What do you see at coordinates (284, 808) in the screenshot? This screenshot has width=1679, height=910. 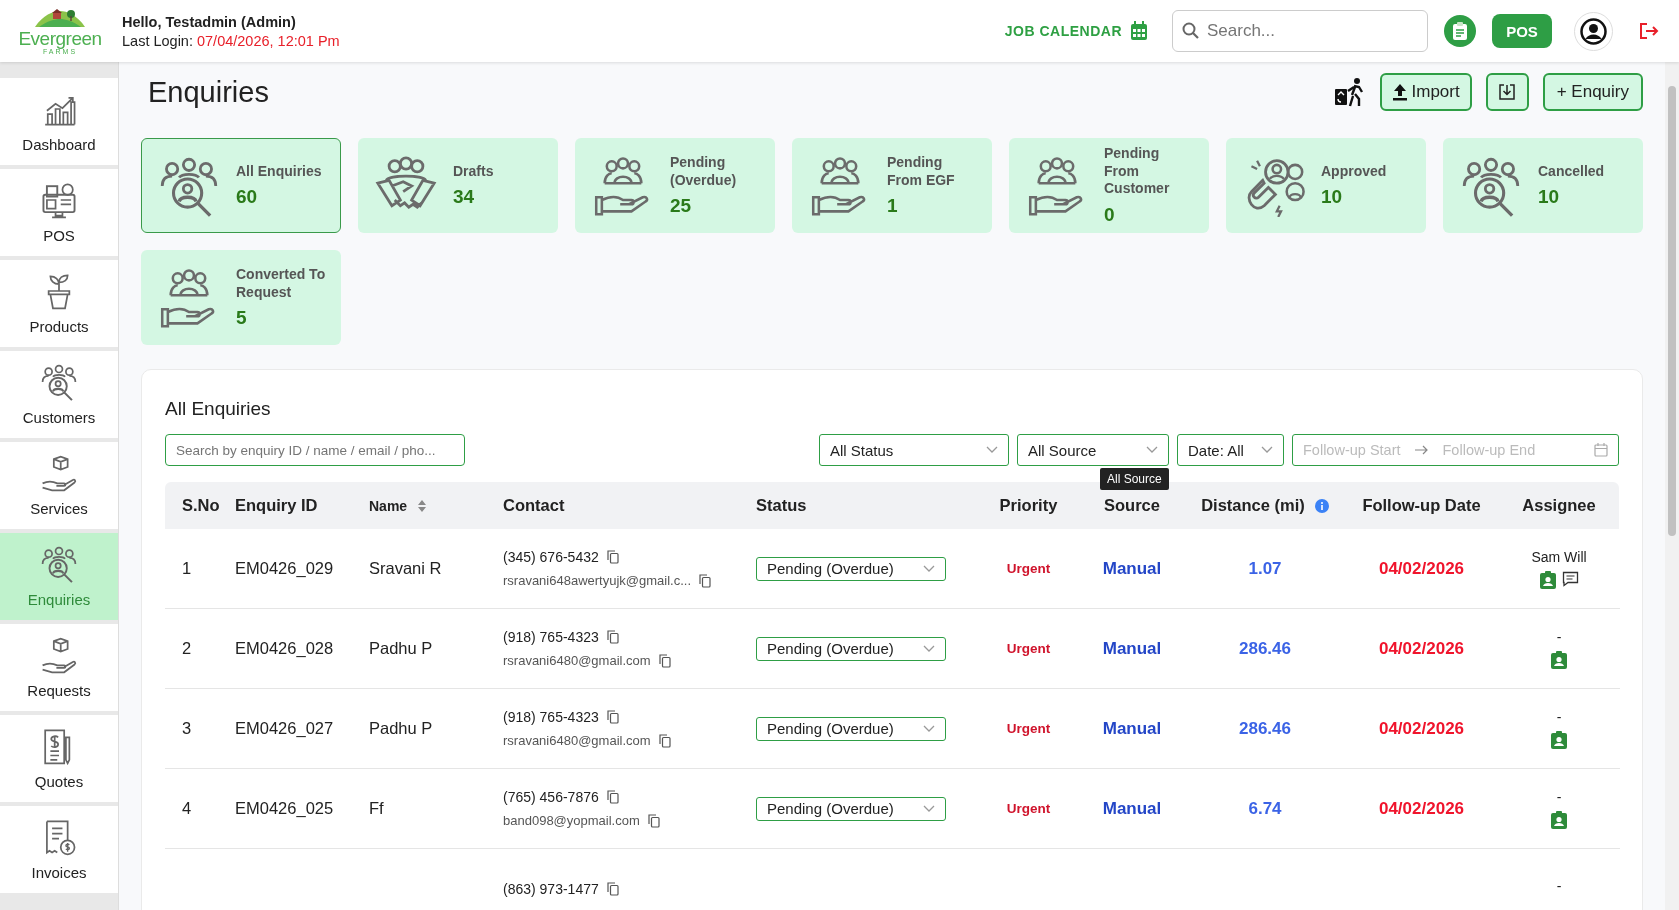 I see `enquiry-id: EM0426_025` at bounding box center [284, 808].